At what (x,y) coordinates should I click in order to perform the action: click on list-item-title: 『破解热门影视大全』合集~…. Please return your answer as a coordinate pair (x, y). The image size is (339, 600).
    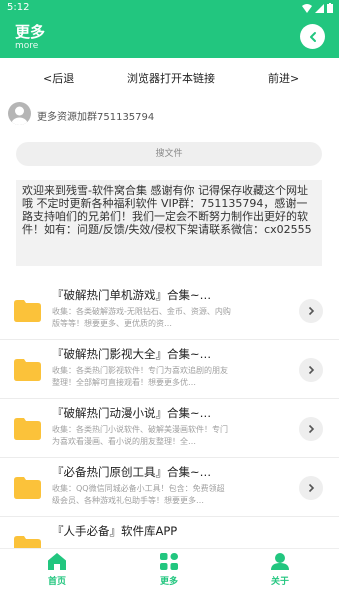
    Looking at the image, I should click on (132, 354).